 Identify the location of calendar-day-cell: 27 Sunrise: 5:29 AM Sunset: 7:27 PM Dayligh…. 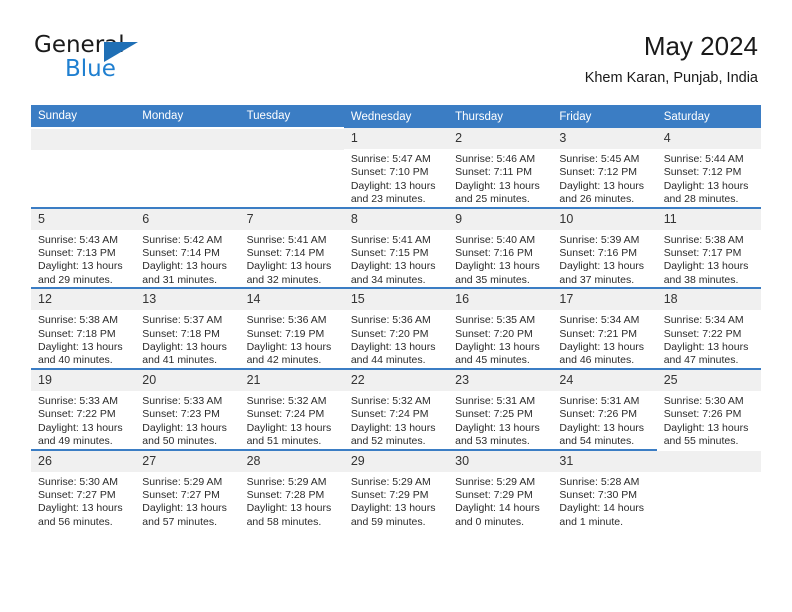
(187, 489).